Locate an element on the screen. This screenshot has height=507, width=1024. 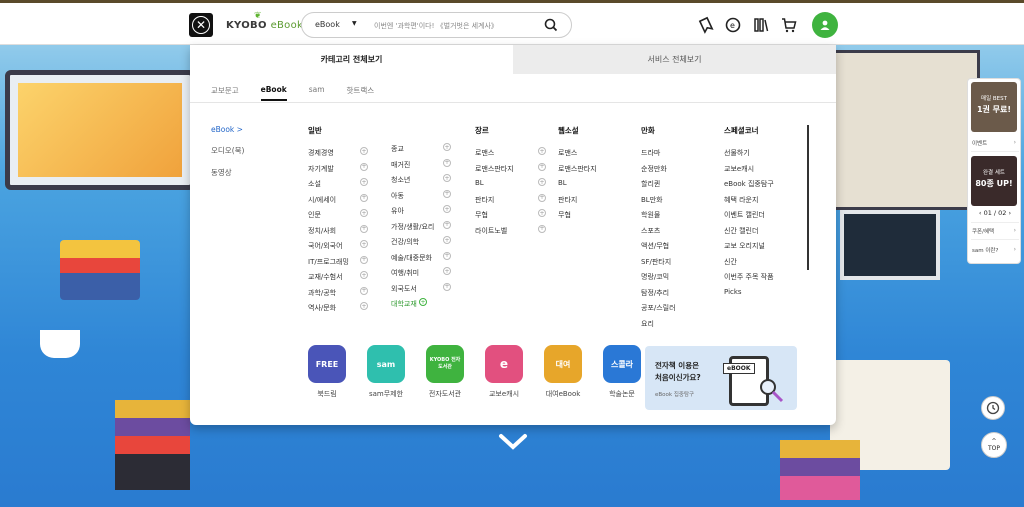
cash-icon: e is located at coordinates (733, 25).